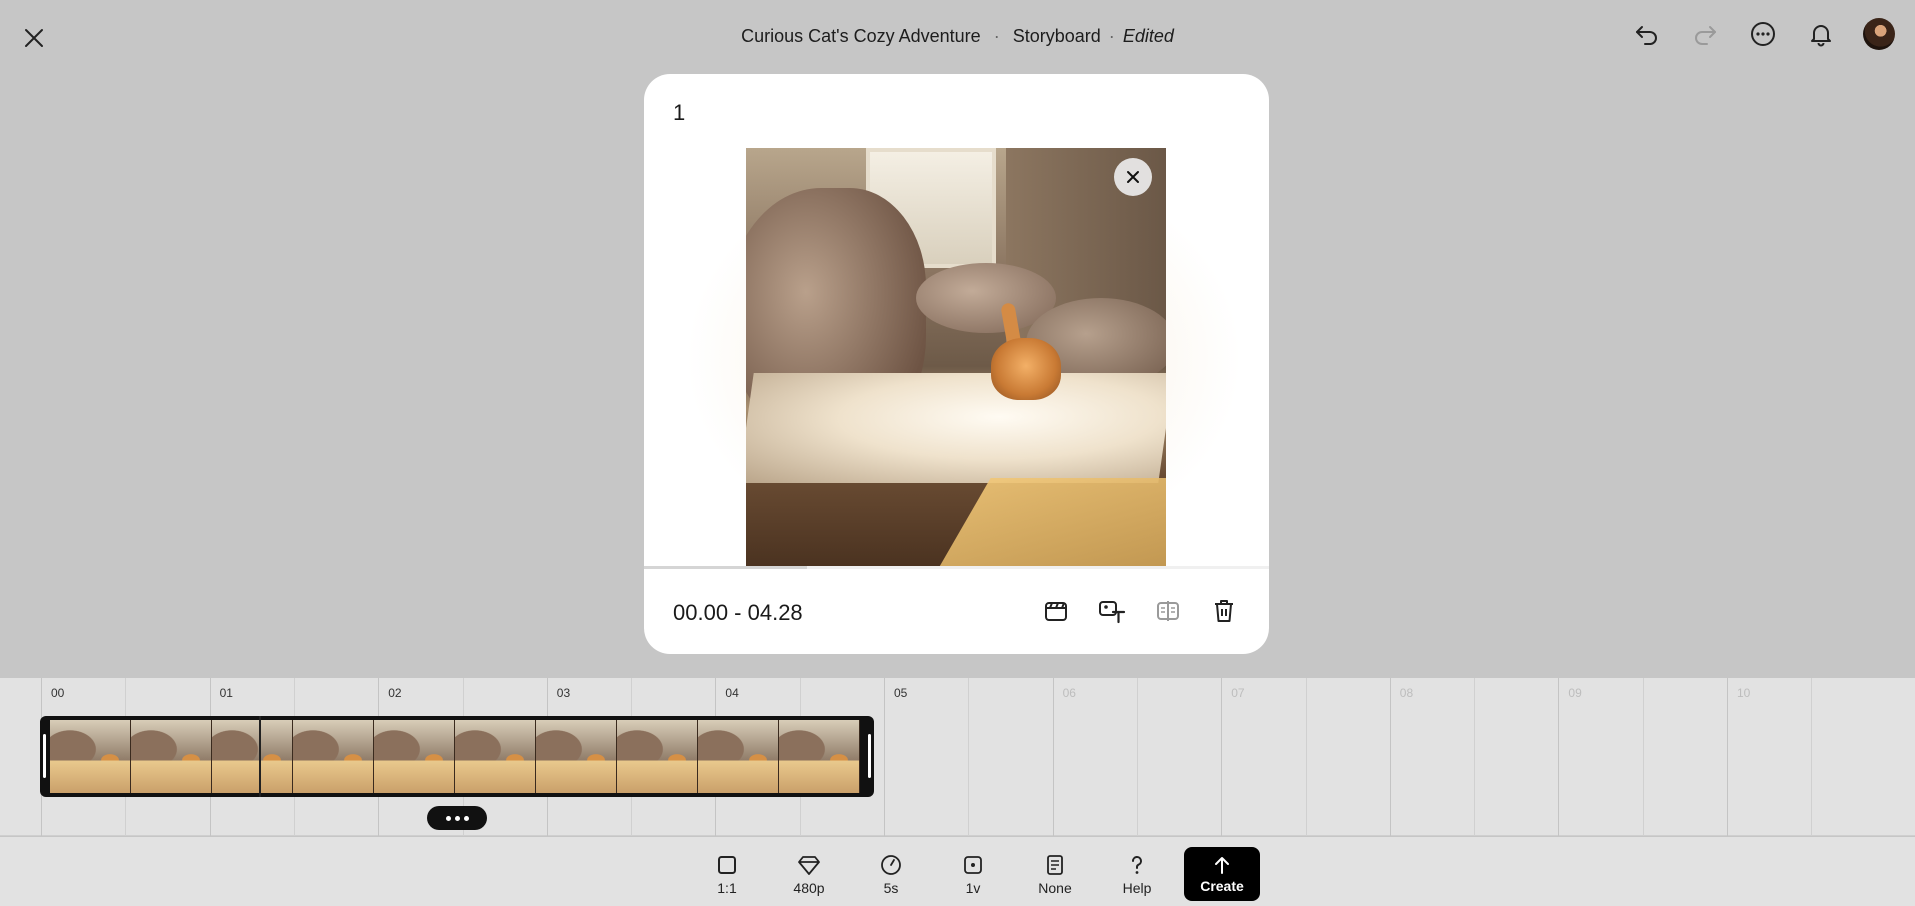  Describe the element at coordinates (1137, 888) in the screenshot. I see `help-label: Help` at that location.